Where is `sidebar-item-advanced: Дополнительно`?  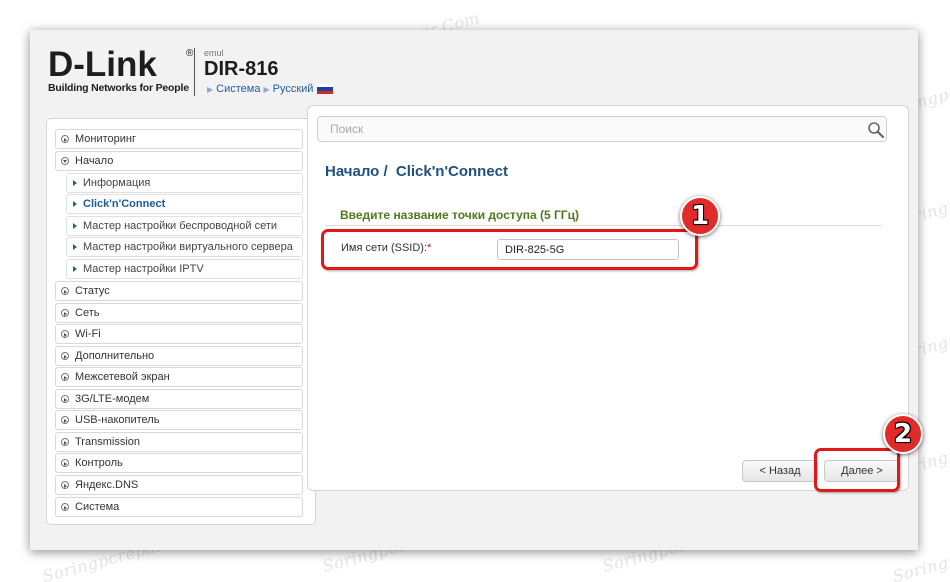
sidebar-item-advanced: Дополнительно is located at coordinates (179, 356).